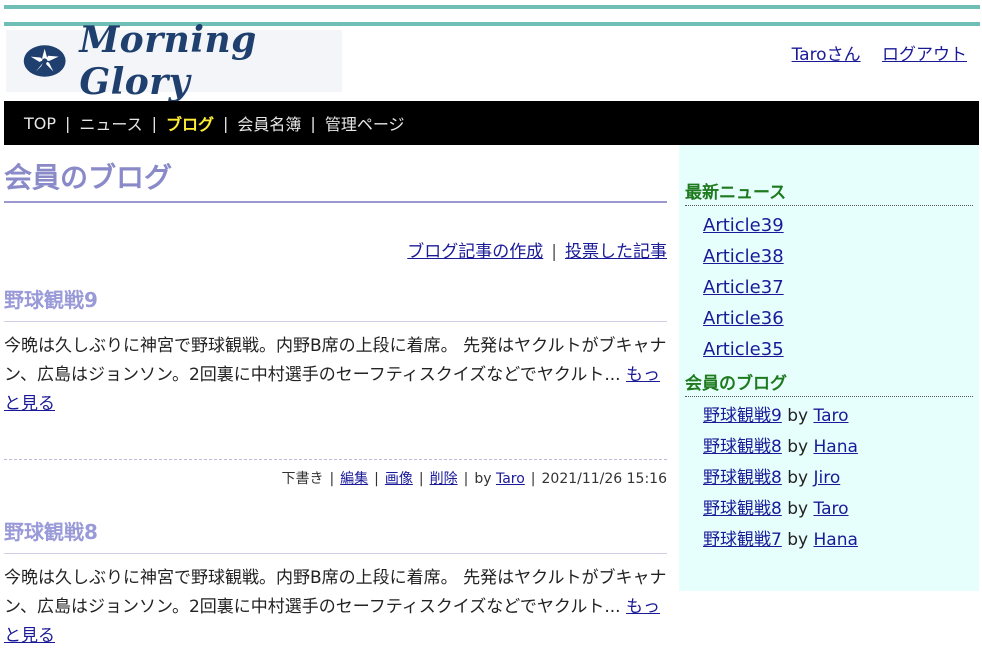 The width and height of the screenshot is (982, 651). I want to click on blog-list-item: 野球観戦8 by Jiro, so click(841, 478).